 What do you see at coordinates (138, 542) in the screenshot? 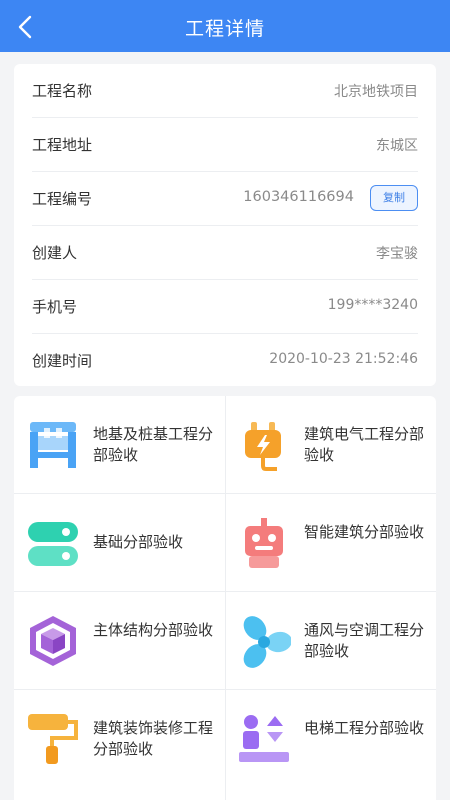
I see `grid-item-label: 基础分部验收` at bounding box center [138, 542].